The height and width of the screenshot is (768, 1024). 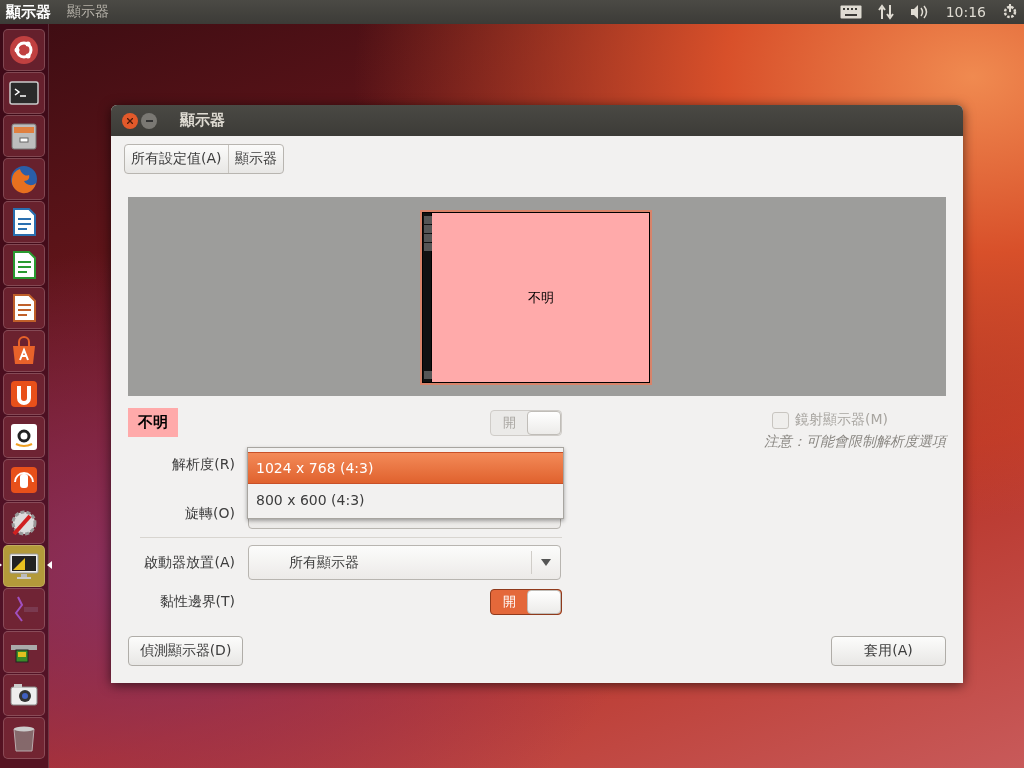 What do you see at coordinates (176, 159) in the screenshot?
I see `breadcrumb-button: 所有設定值(A)` at bounding box center [176, 159].